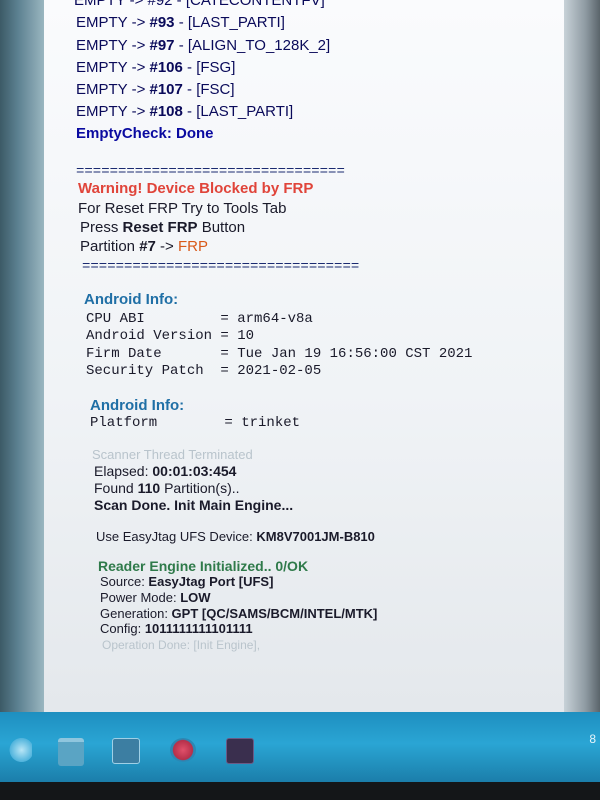  Describe the element at coordinates (126, 751) in the screenshot. I see `mail-icon` at that location.